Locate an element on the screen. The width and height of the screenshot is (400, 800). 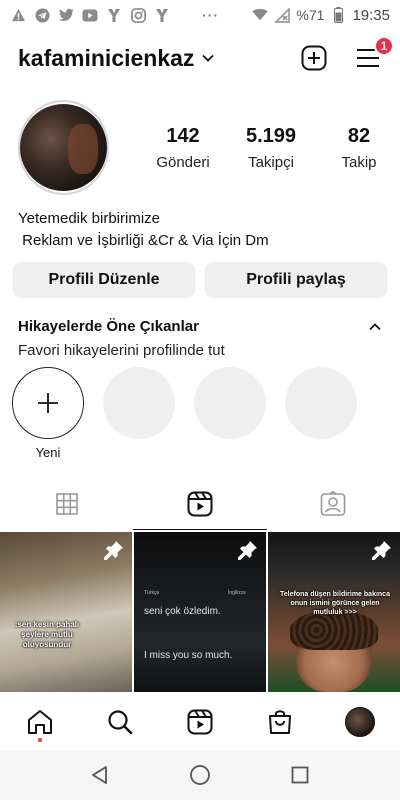
reel-caption-line-2: I miss you so much. is located at coordinates (188, 655).